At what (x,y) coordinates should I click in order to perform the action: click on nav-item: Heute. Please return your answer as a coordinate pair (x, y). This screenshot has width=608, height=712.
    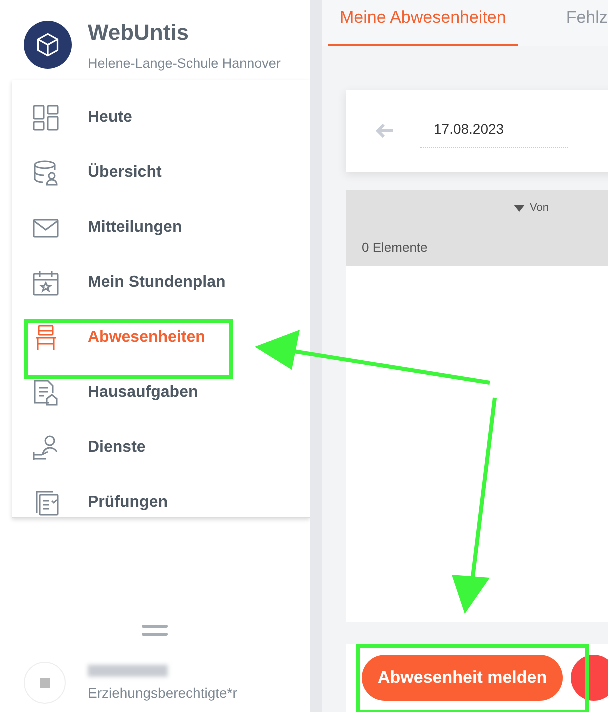
    Looking at the image, I should click on (161, 117).